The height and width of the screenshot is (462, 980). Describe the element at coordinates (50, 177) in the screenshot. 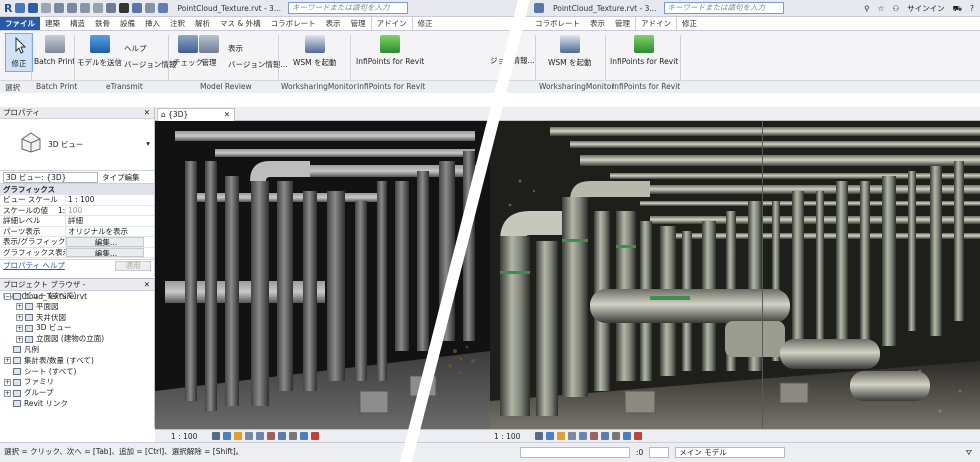

I see `instance-selector: 3D ビュー: {3D}` at that location.